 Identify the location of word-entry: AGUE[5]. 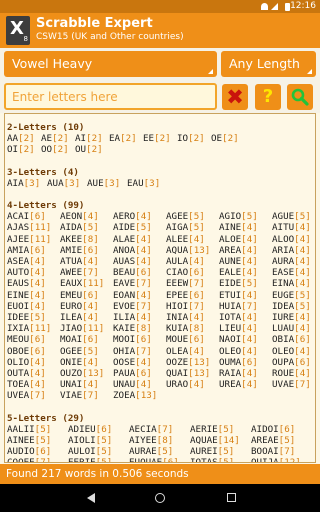
(293, 216).